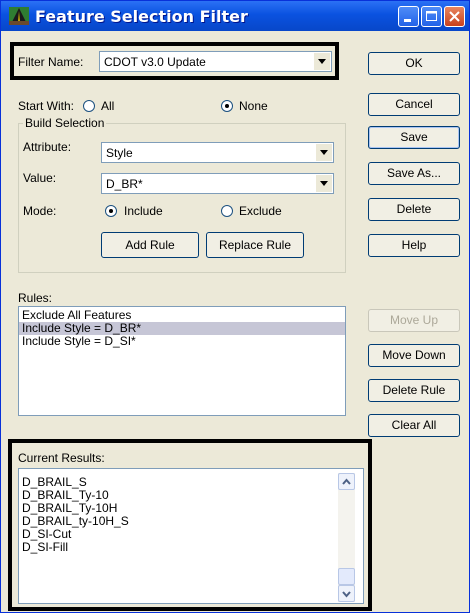  What do you see at coordinates (215, 61) in the screenshot?
I see `filter-name-combo: CDOT v3.0 Update` at bounding box center [215, 61].